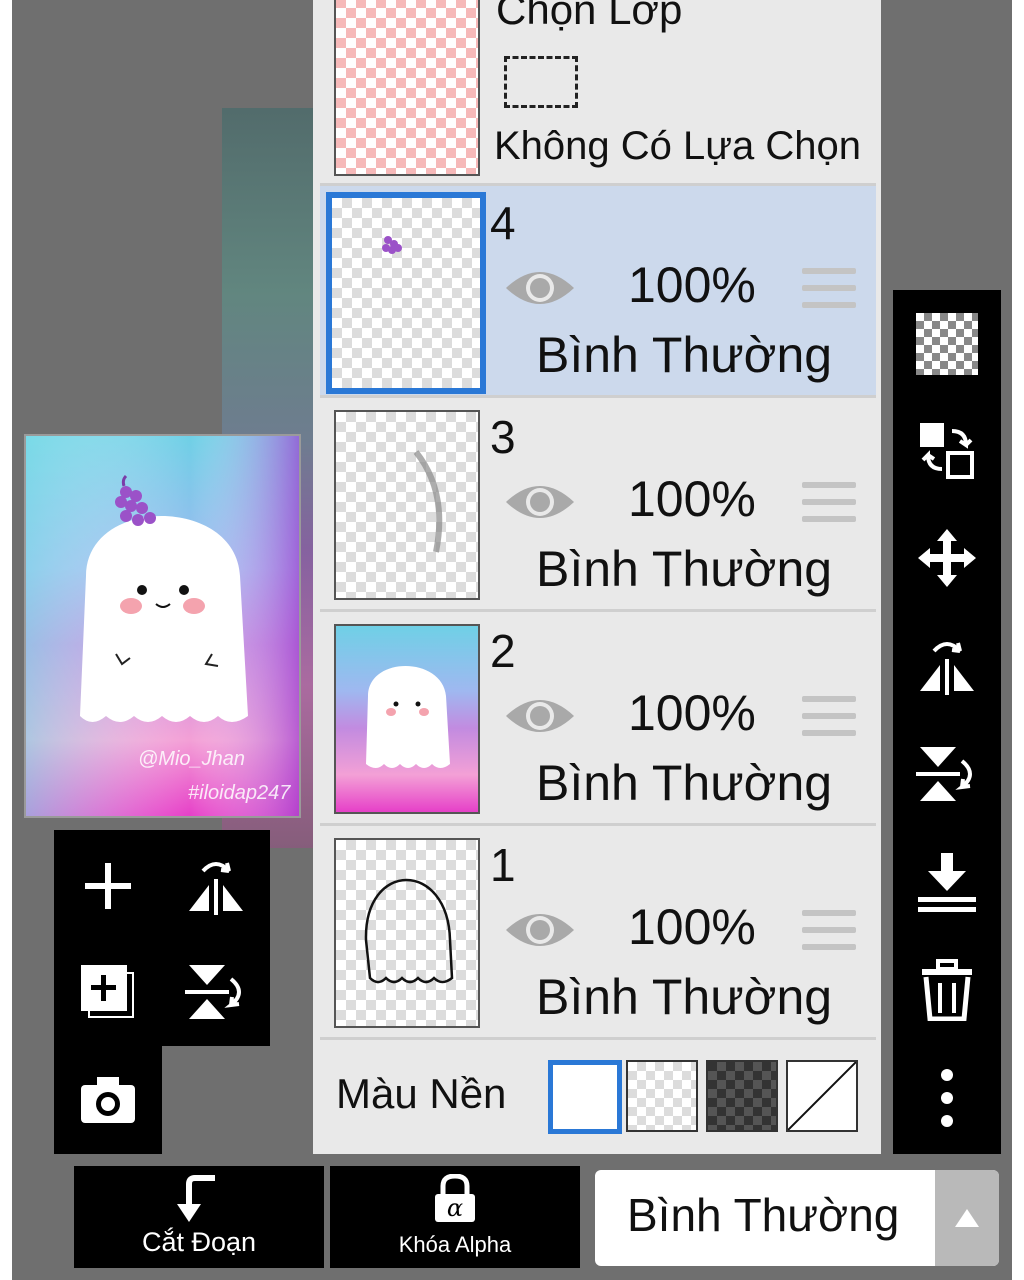 This screenshot has height=1280, width=1024. What do you see at coordinates (742, 1096) in the screenshot?
I see `bg-swatch-dark-checker` at bounding box center [742, 1096].